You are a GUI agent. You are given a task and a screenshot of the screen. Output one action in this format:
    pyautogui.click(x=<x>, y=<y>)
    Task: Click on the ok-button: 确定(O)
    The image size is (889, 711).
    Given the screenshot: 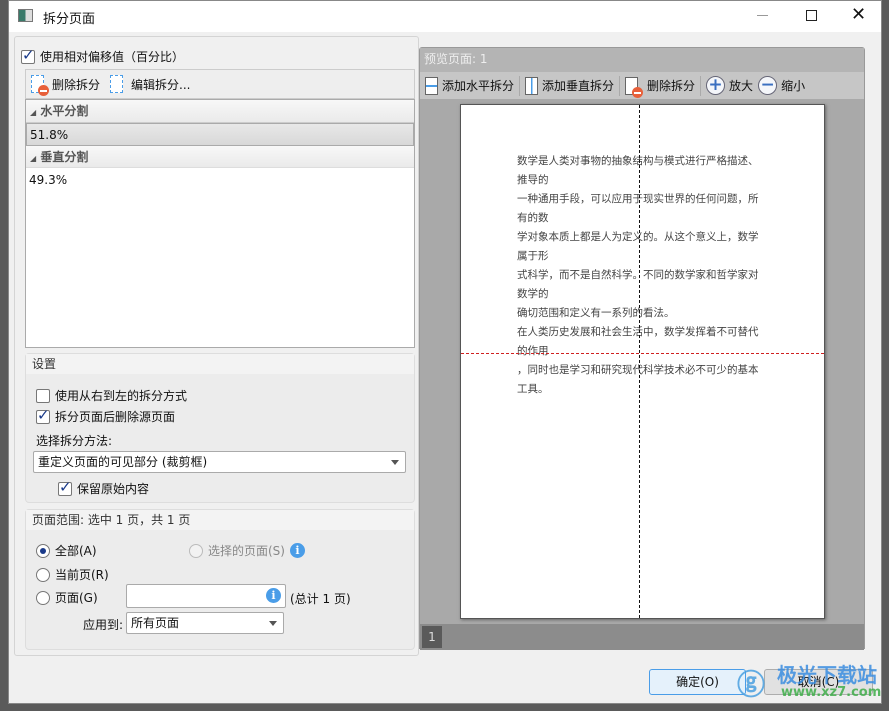 What is the action you would take?
    pyautogui.click(x=697, y=682)
    